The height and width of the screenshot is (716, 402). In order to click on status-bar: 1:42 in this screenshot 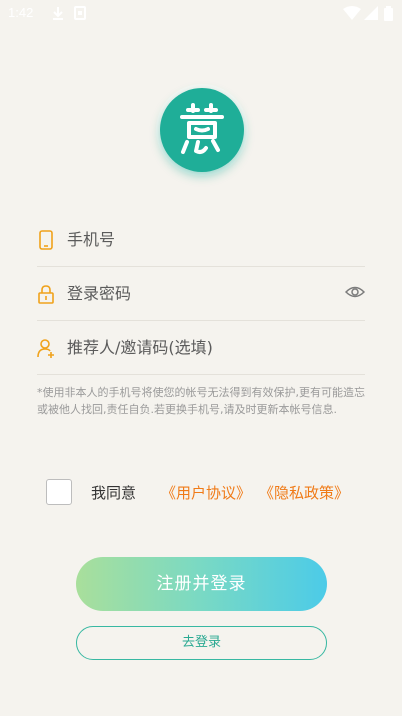, I will do `click(201, 13)`.